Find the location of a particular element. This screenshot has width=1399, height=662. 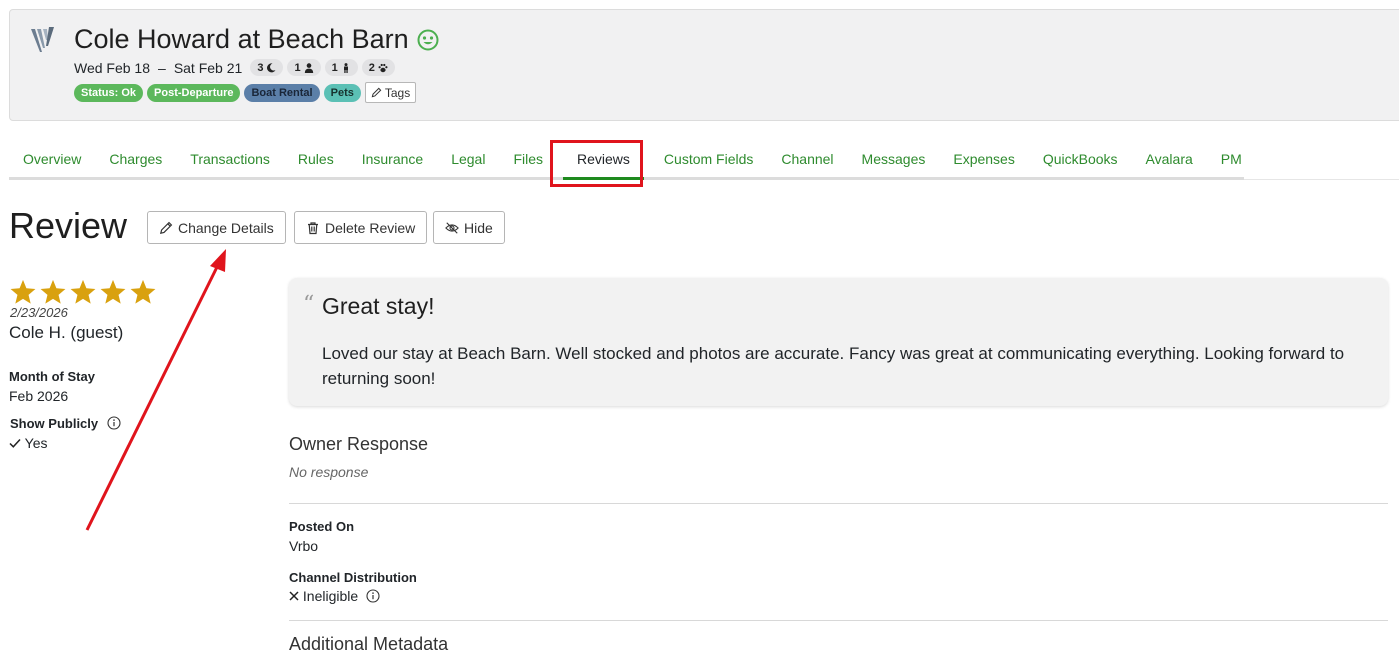

tab-files: Files is located at coordinates (528, 158).